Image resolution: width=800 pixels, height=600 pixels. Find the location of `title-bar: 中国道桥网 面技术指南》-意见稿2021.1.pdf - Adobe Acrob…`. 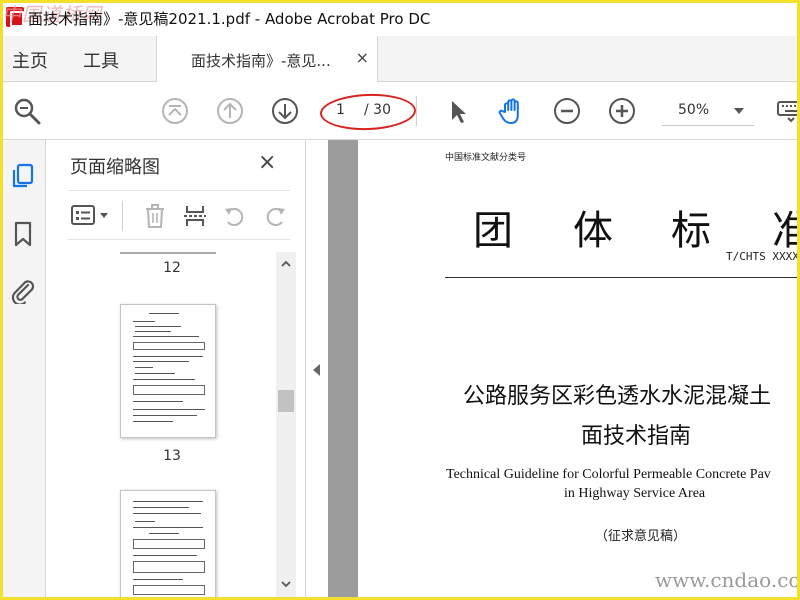

title-bar: 中国道桥网 面技术指南》-意见稿2021.1.pdf - Adobe Acrob… is located at coordinates (400, 18).